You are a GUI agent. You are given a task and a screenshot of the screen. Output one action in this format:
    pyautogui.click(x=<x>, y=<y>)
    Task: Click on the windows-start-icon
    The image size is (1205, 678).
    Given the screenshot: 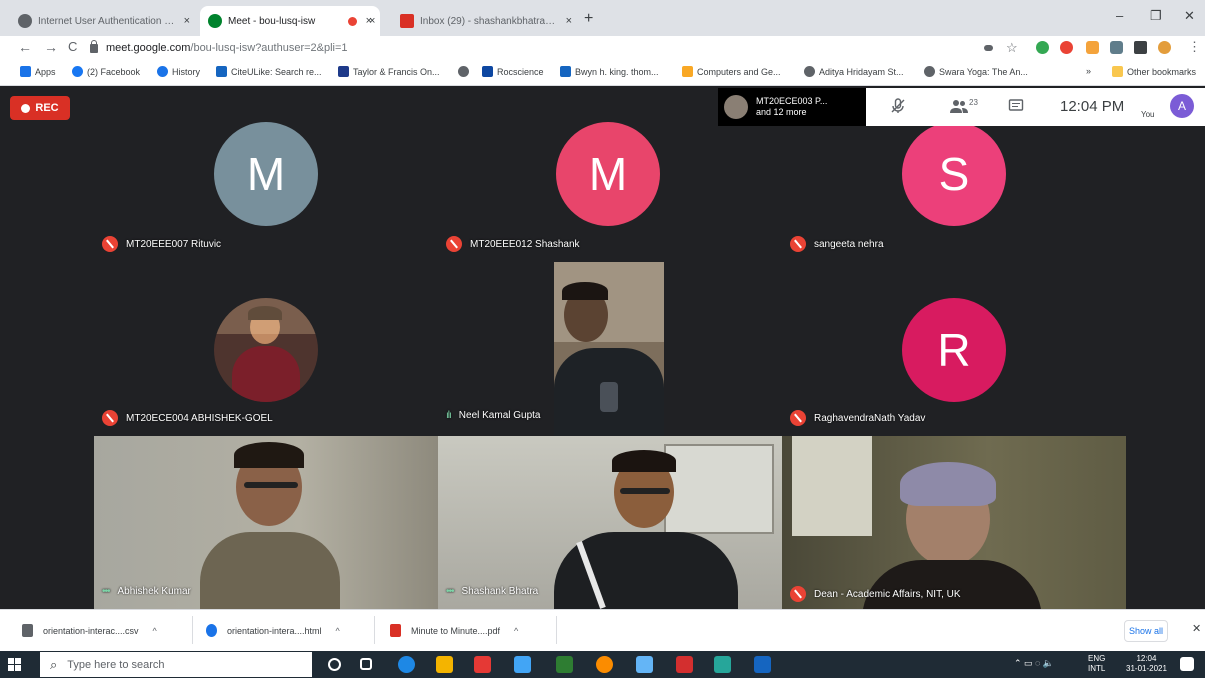 What is the action you would take?
    pyautogui.click(x=14, y=664)
    